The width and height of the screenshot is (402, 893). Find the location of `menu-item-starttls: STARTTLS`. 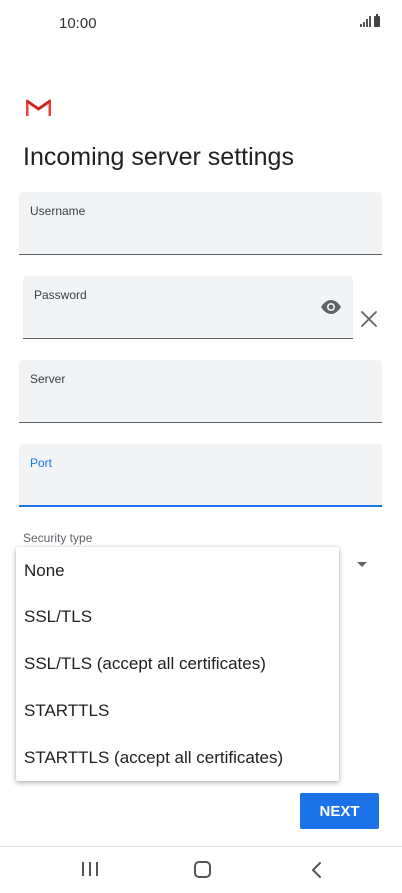

menu-item-starttls: STARTTLS is located at coordinates (177, 711).